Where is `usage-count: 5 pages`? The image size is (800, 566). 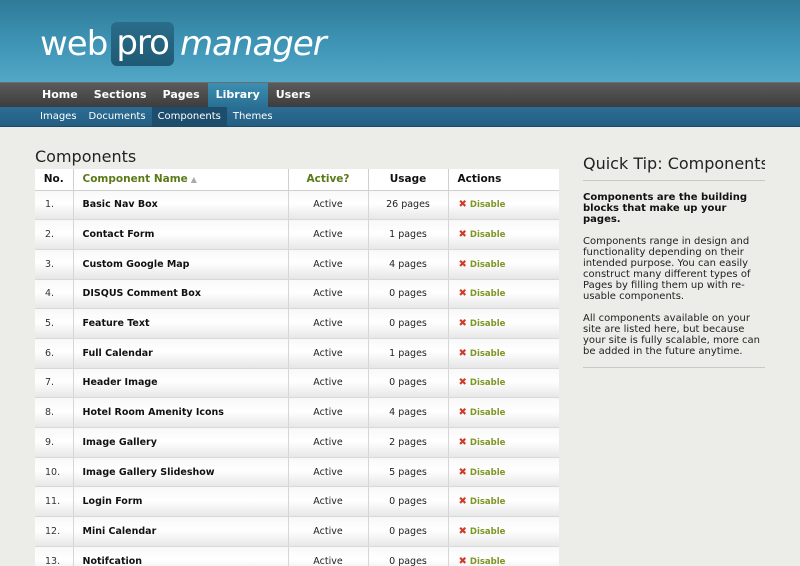
usage-count: 5 pages is located at coordinates (408, 472).